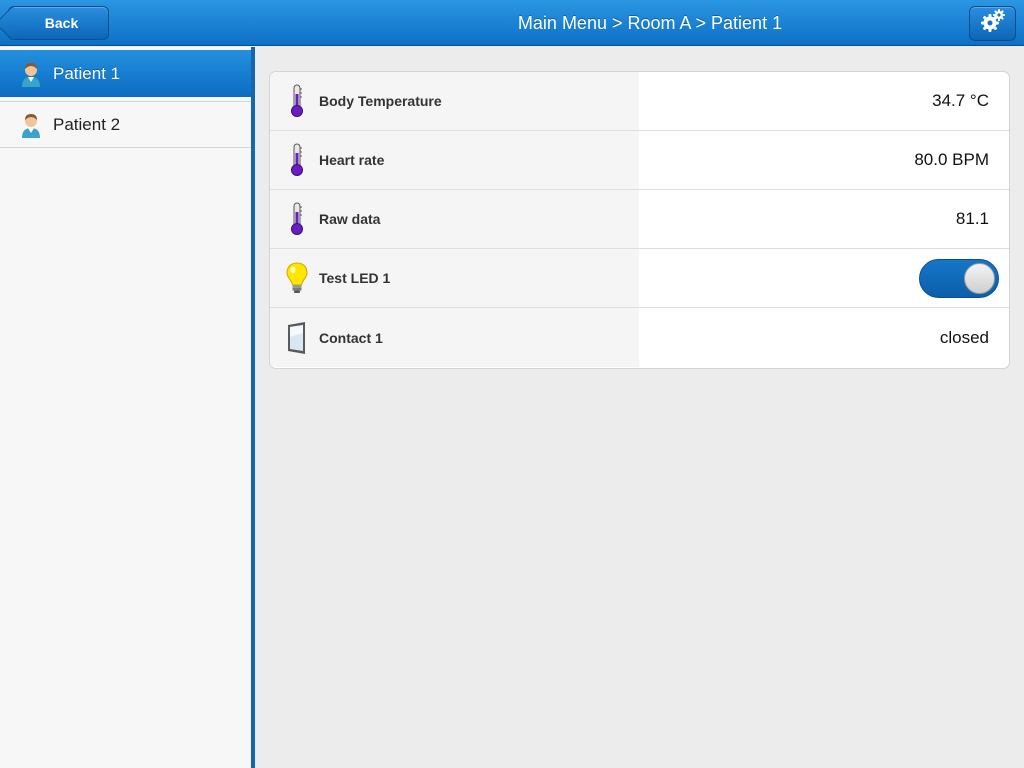 Image resolution: width=1024 pixels, height=768 pixels. Describe the element at coordinates (650, 23) in the screenshot. I see `breadcrumb-title: Main Menu > Room A > Patient 1` at that location.